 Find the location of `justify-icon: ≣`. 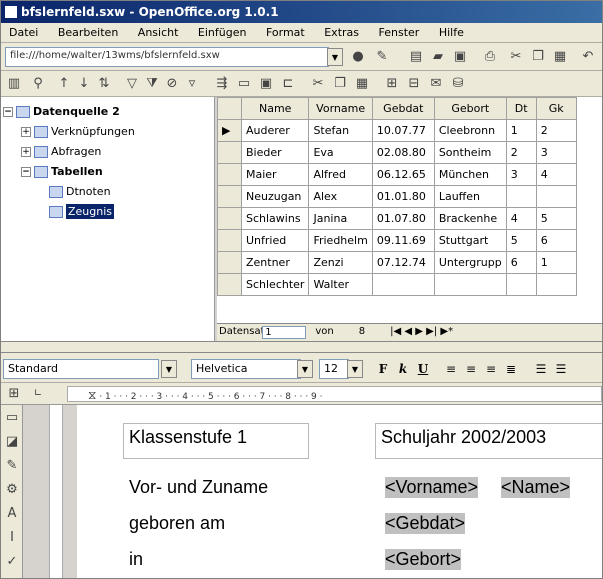

justify-icon: ≣ is located at coordinates (511, 369).